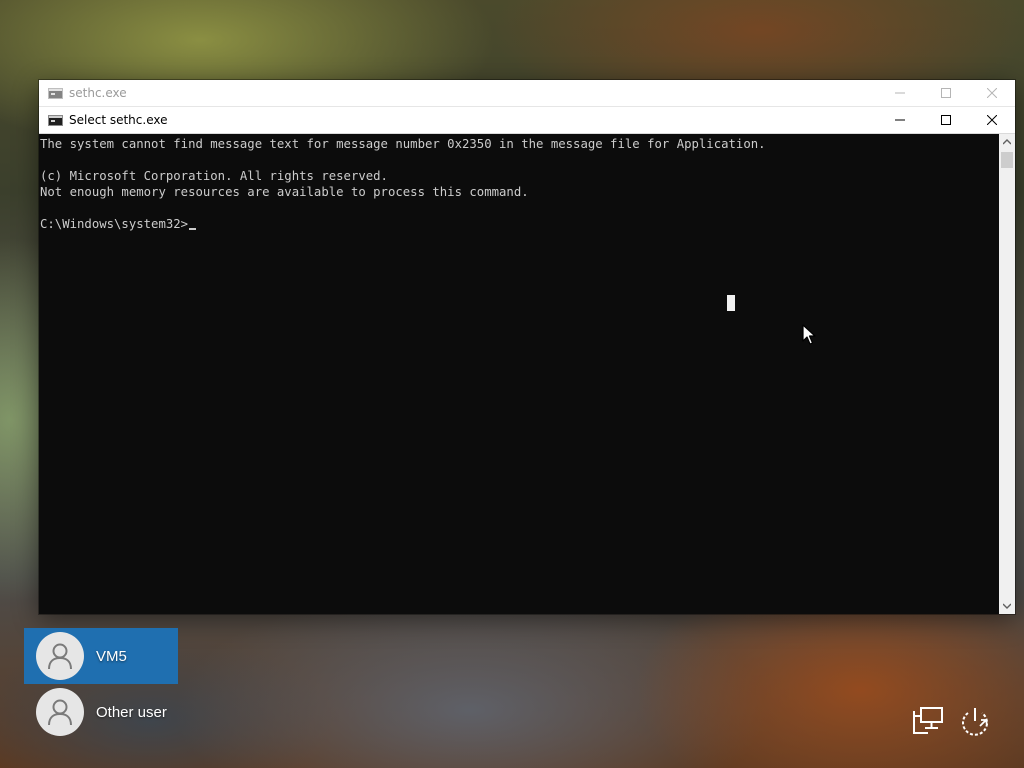 The width and height of the screenshot is (1024, 768). What do you see at coordinates (1007, 160) in the screenshot?
I see `scroll-thumb` at bounding box center [1007, 160].